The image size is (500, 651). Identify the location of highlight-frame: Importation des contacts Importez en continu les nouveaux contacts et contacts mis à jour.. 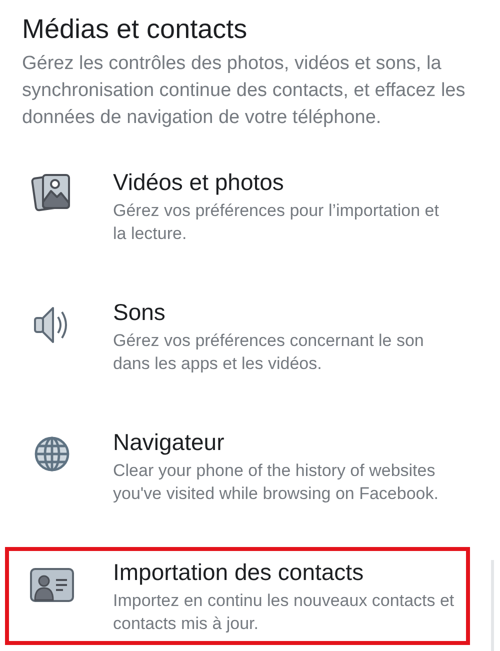
(237, 596).